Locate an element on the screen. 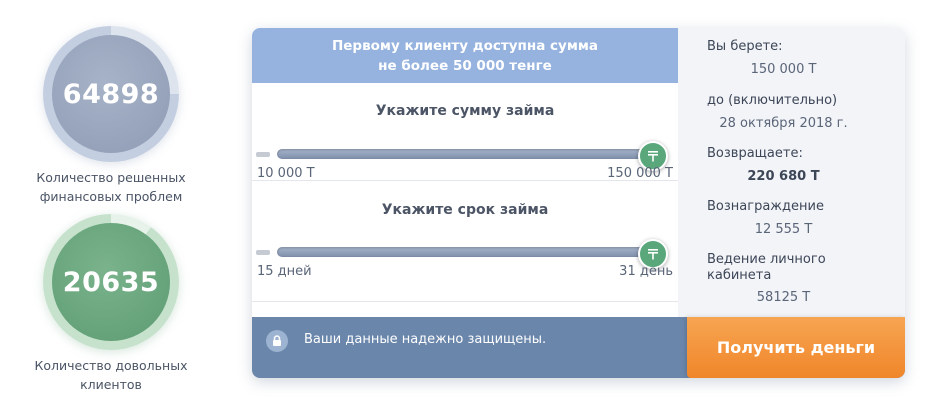 The image size is (948, 406). take-label: Вы берете: is located at coordinates (745, 46).